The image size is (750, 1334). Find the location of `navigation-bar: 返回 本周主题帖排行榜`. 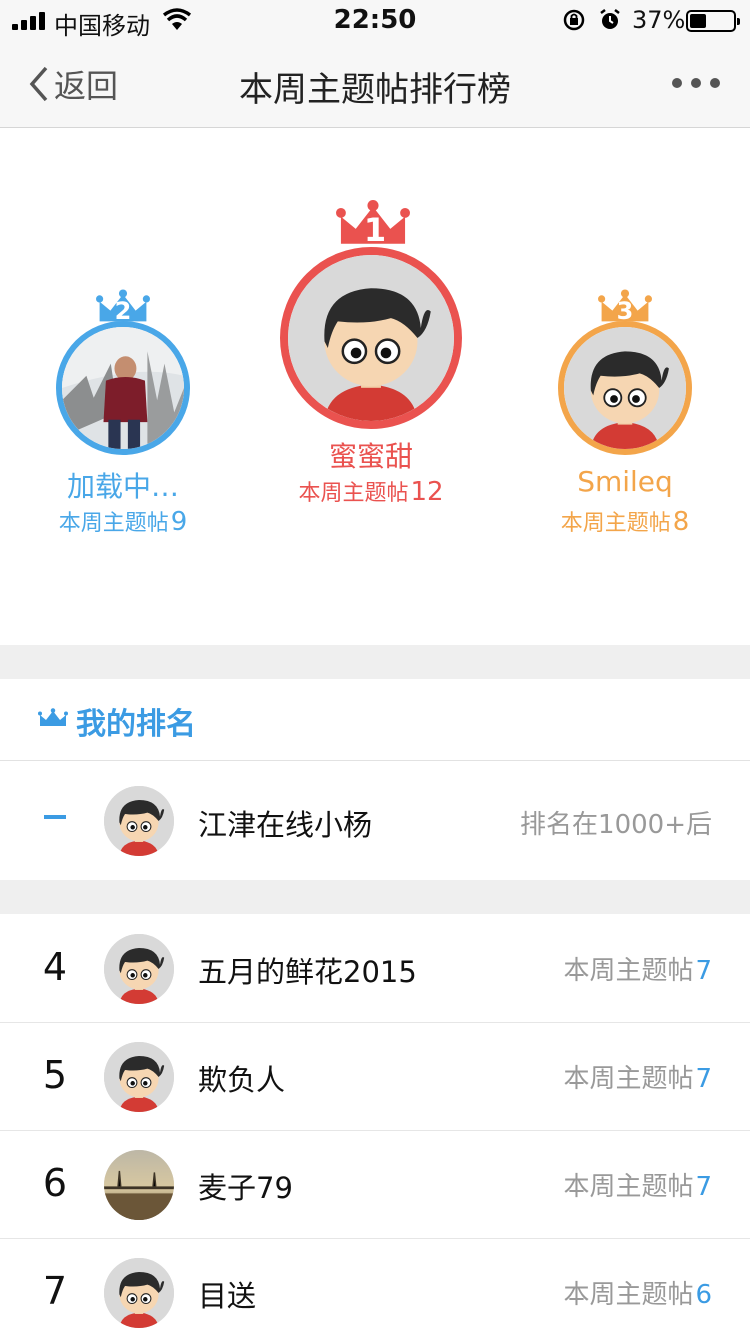

navigation-bar: 返回 本周主题帖排行榜 is located at coordinates (375, 84).